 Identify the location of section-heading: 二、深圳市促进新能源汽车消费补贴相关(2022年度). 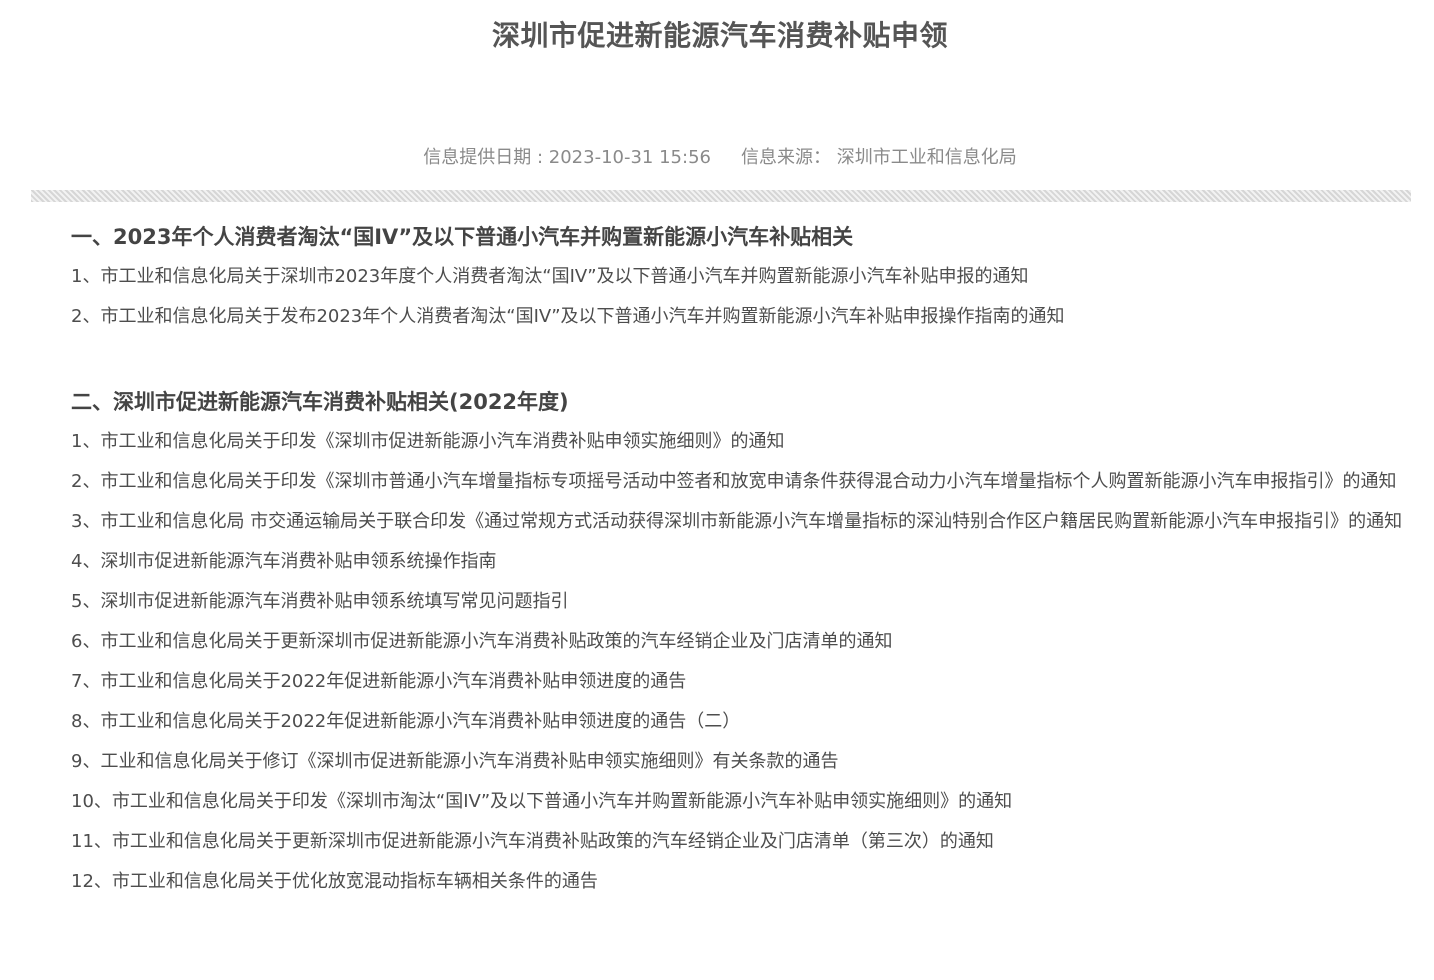
(320, 402).